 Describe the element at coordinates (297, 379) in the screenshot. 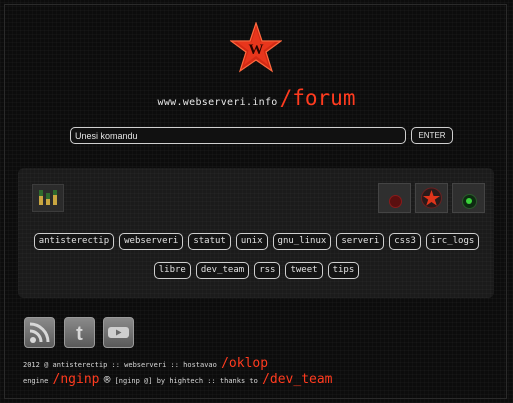

I see `dev-team-link: /dev_team` at that location.